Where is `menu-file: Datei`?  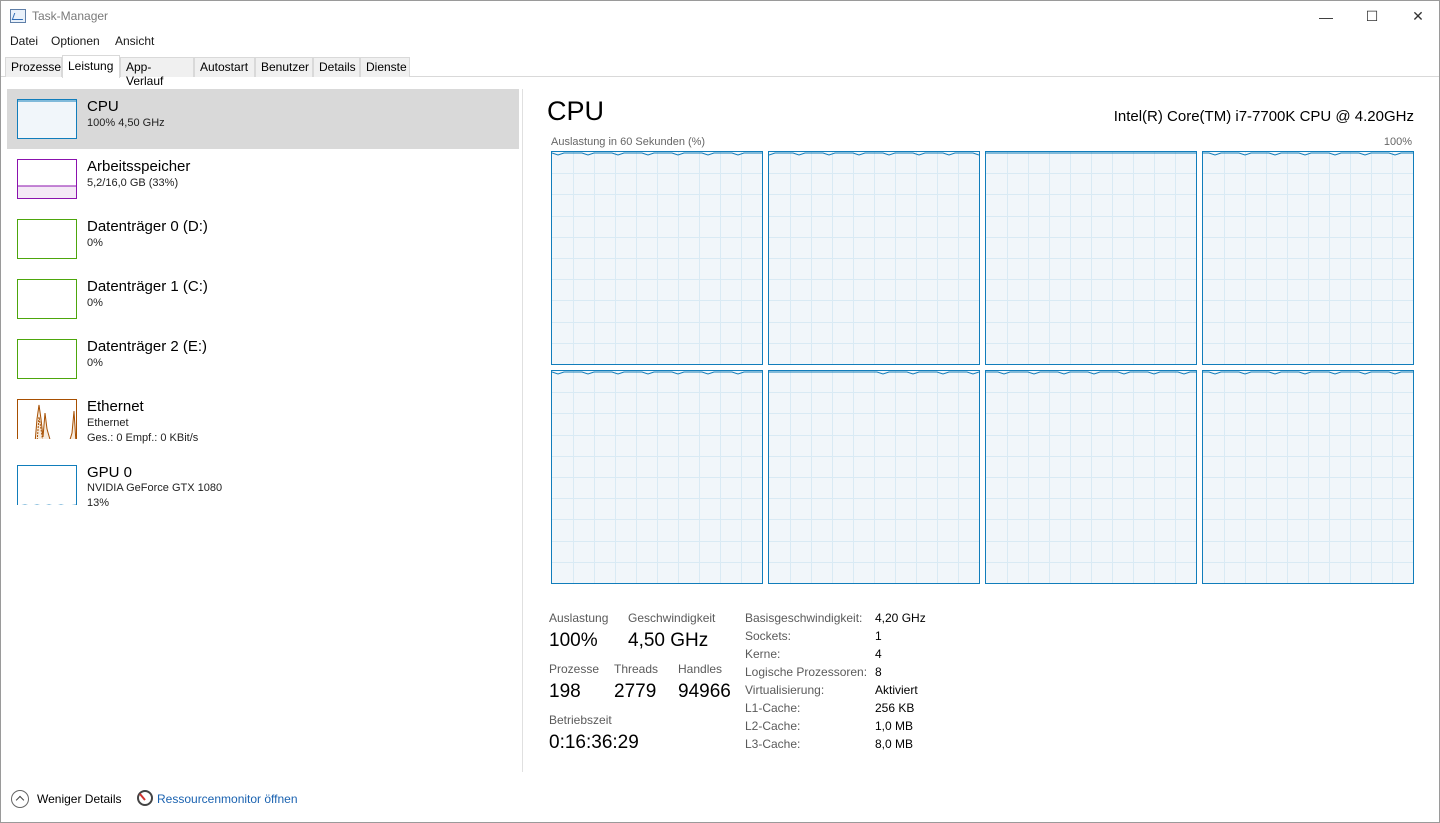
menu-file: Datei is located at coordinates (24, 41).